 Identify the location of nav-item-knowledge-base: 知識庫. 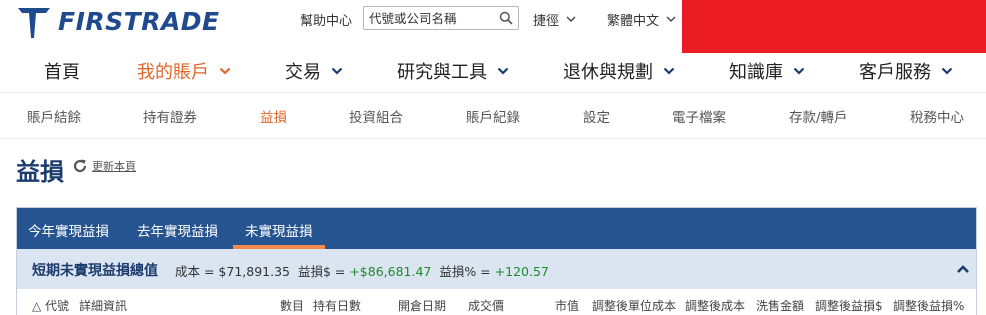
(767, 71).